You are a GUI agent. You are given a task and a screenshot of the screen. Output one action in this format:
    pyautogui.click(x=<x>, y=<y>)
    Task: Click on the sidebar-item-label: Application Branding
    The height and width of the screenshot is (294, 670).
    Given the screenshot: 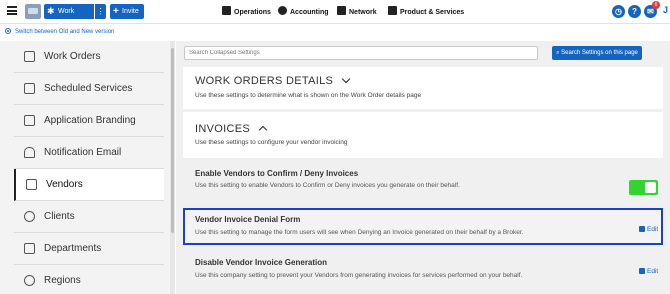 What is the action you would take?
    pyautogui.click(x=90, y=120)
    